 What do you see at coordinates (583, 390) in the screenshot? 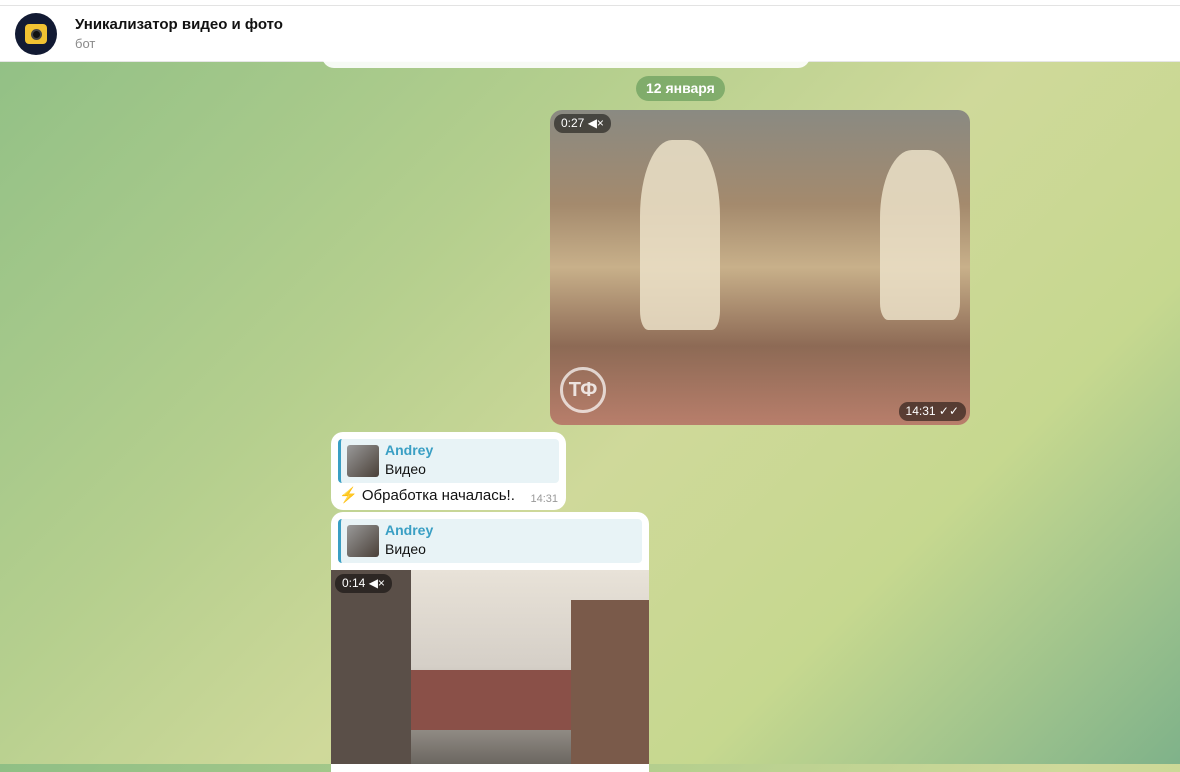
I see `channel-logo: ТФ` at bounding box center [583, 390].